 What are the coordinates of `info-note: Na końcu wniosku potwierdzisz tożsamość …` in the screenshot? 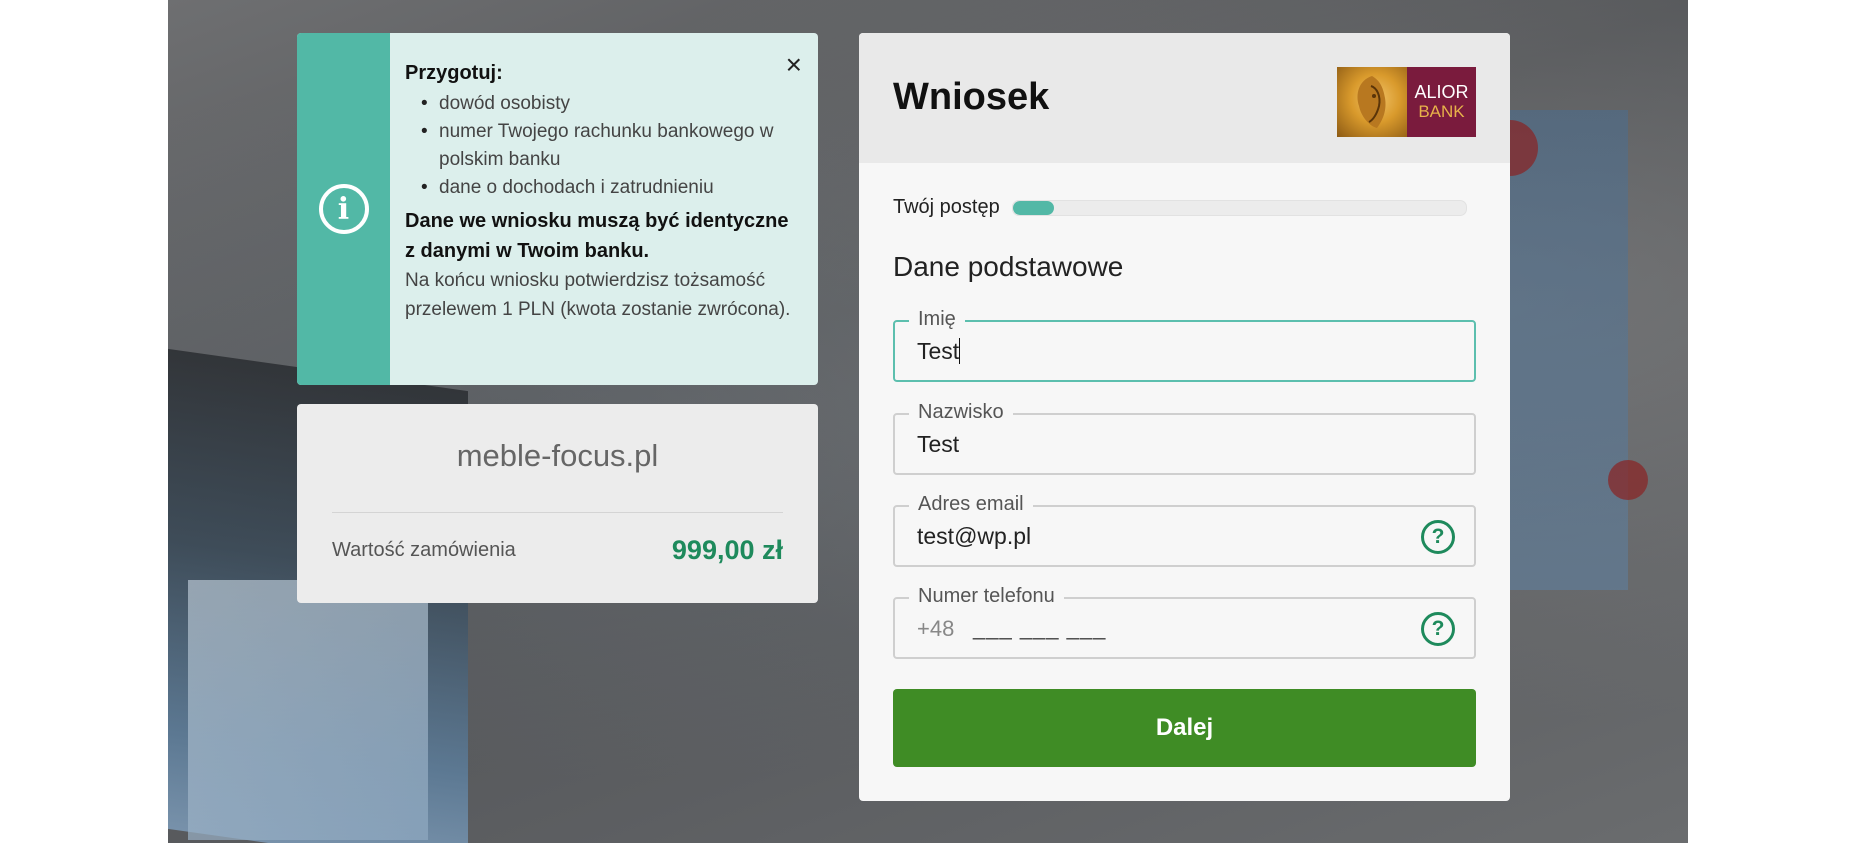 It's located at (598, 295).